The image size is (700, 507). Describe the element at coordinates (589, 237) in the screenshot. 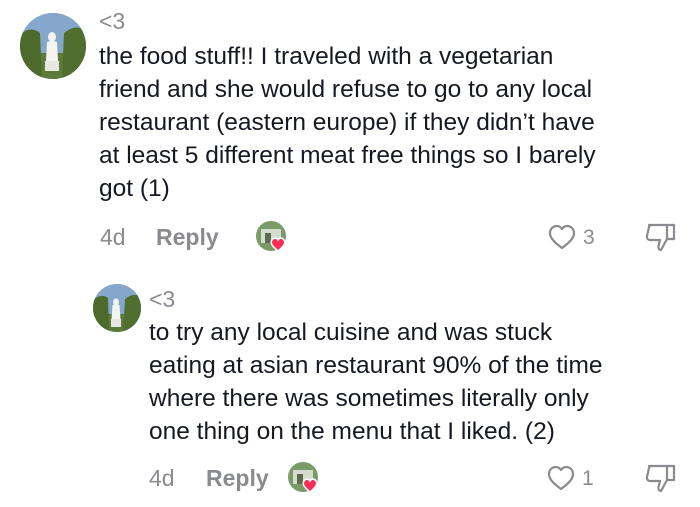

I see `like-count: 3` at that location.